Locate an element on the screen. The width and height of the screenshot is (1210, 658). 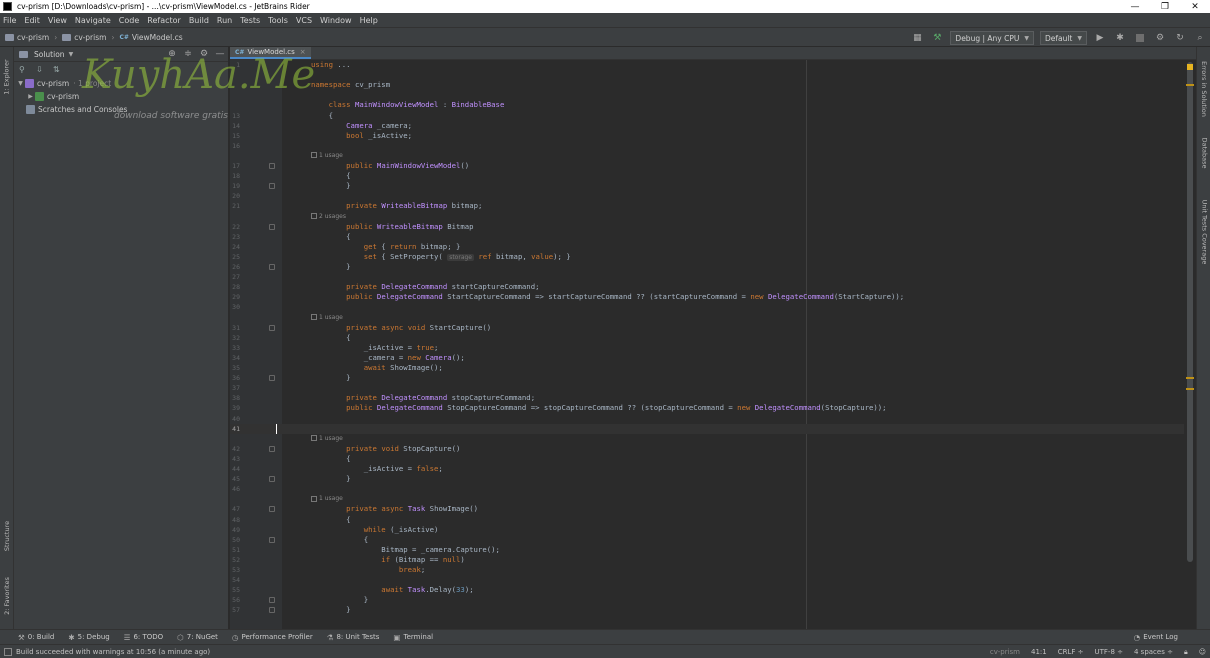
breadcrumb-project: cv-prism › is located at coordinates (88, 37).